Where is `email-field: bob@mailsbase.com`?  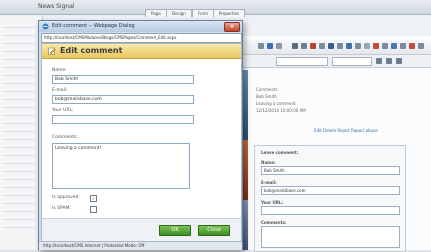
email-field: bob@mailsbase.com is located at coordinates (123, 99).